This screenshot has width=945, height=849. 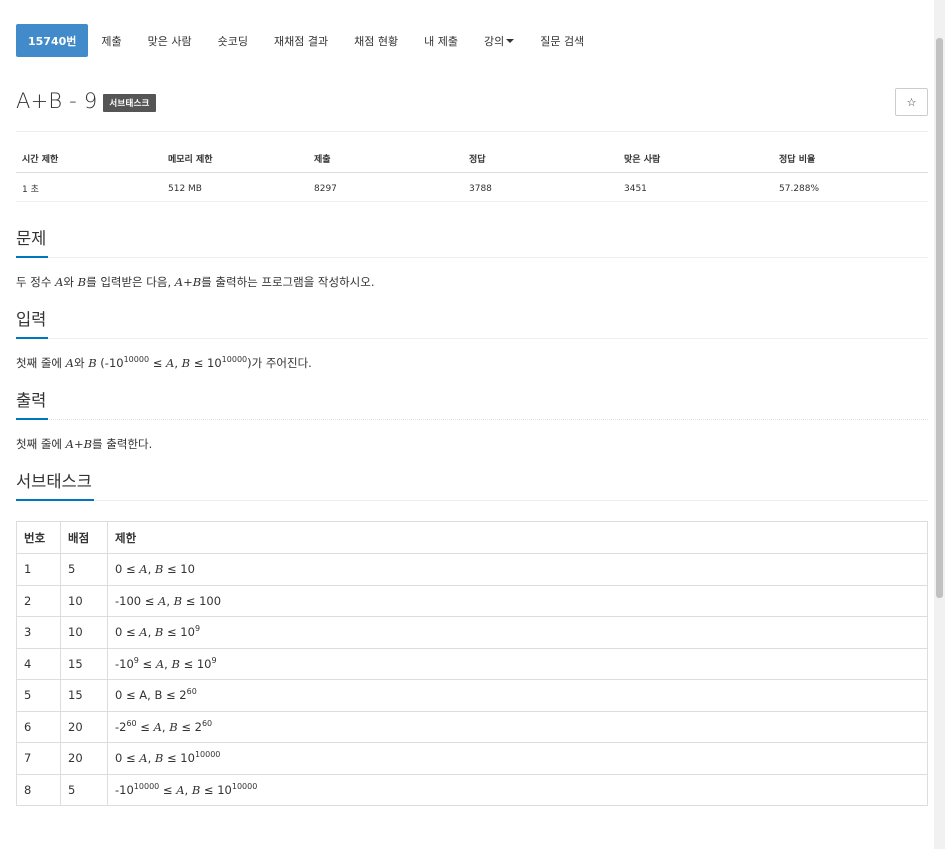 I want to click on text-fragment: 를 출력하는 프로그램을 작성하시오., so click(x=288, y=282).